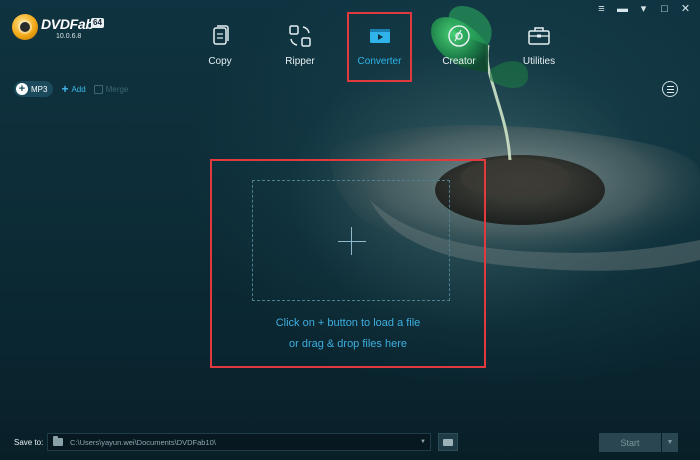  What do you see at coordinates (685, 9) in the screenshot?
I see `close-icon: ✕` at bounding box center [685, 9].